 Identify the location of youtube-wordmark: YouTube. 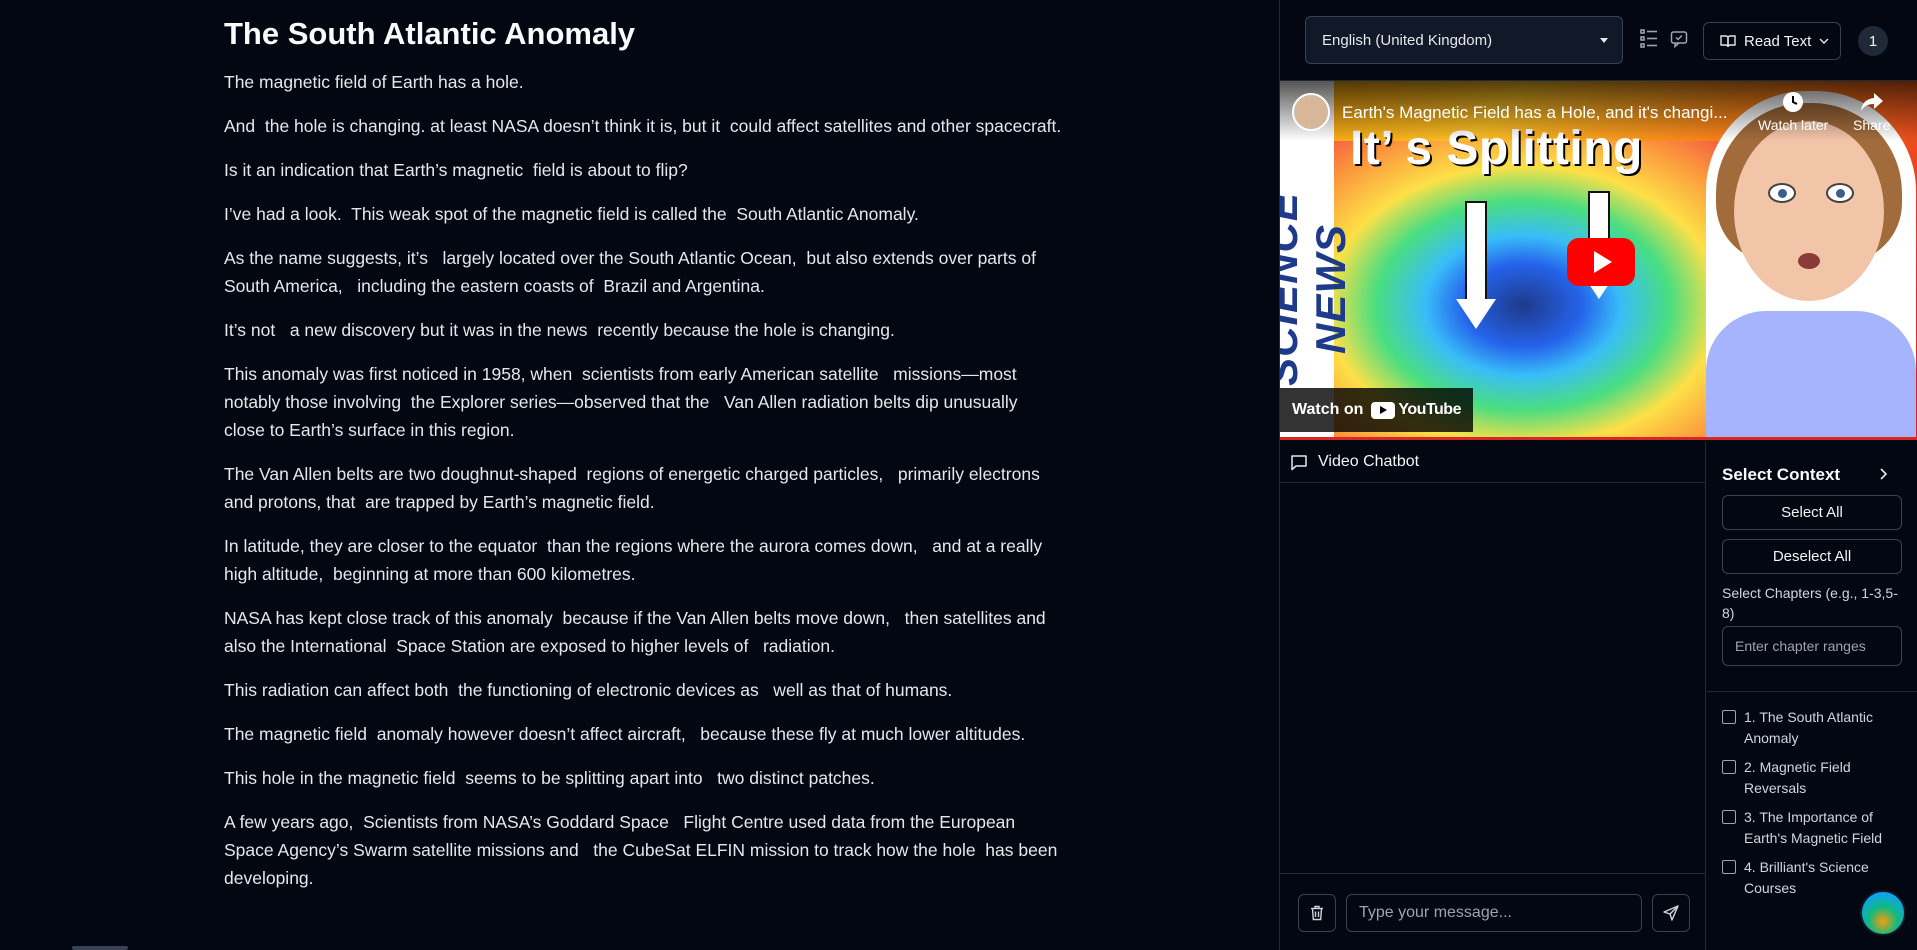
(1429, 409).